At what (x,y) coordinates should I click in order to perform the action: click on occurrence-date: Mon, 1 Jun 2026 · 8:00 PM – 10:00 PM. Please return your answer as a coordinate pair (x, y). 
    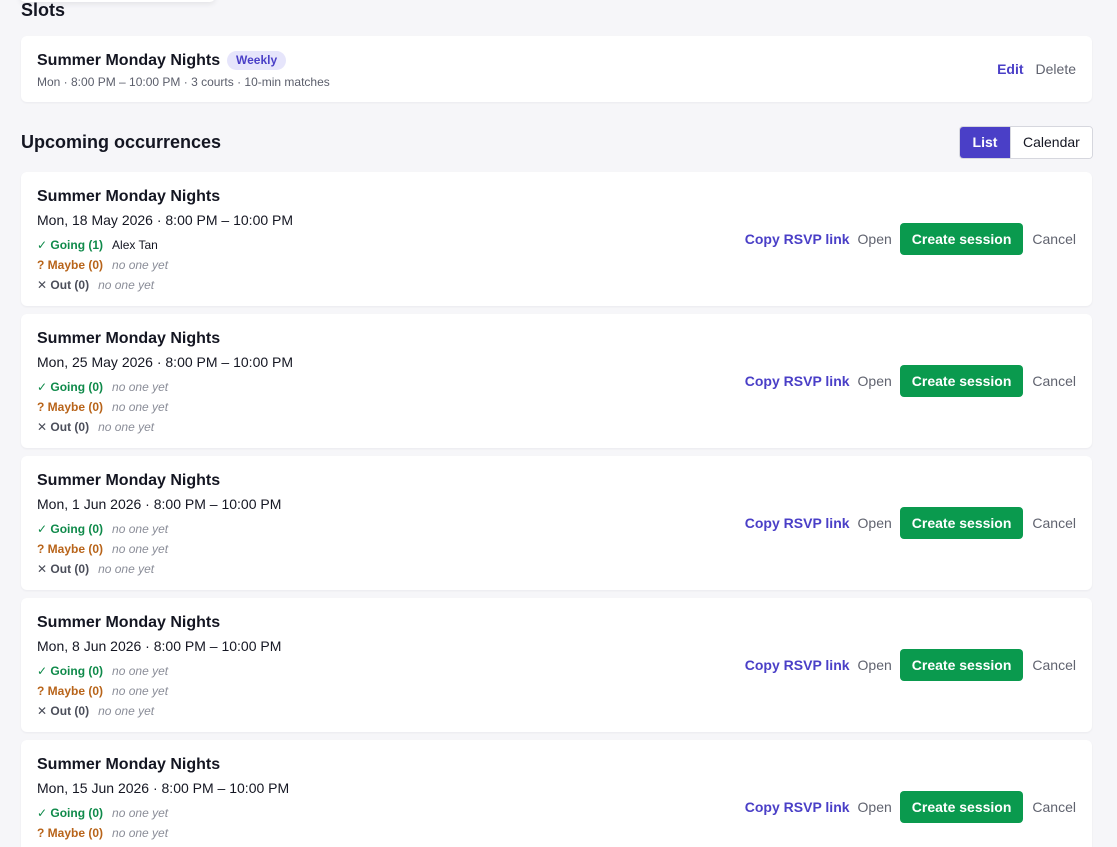
    Looking at the image, I should click on (159, 504).